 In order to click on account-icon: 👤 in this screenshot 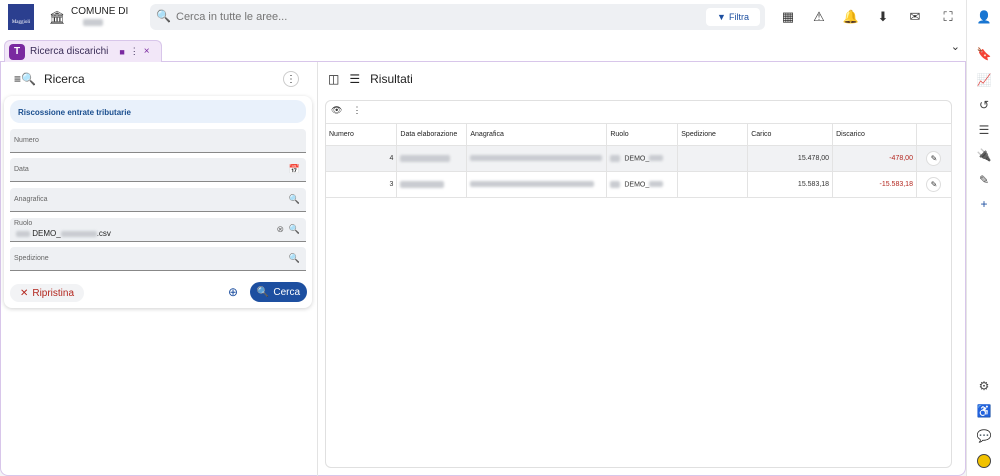, I will do `click(984, 17)`.